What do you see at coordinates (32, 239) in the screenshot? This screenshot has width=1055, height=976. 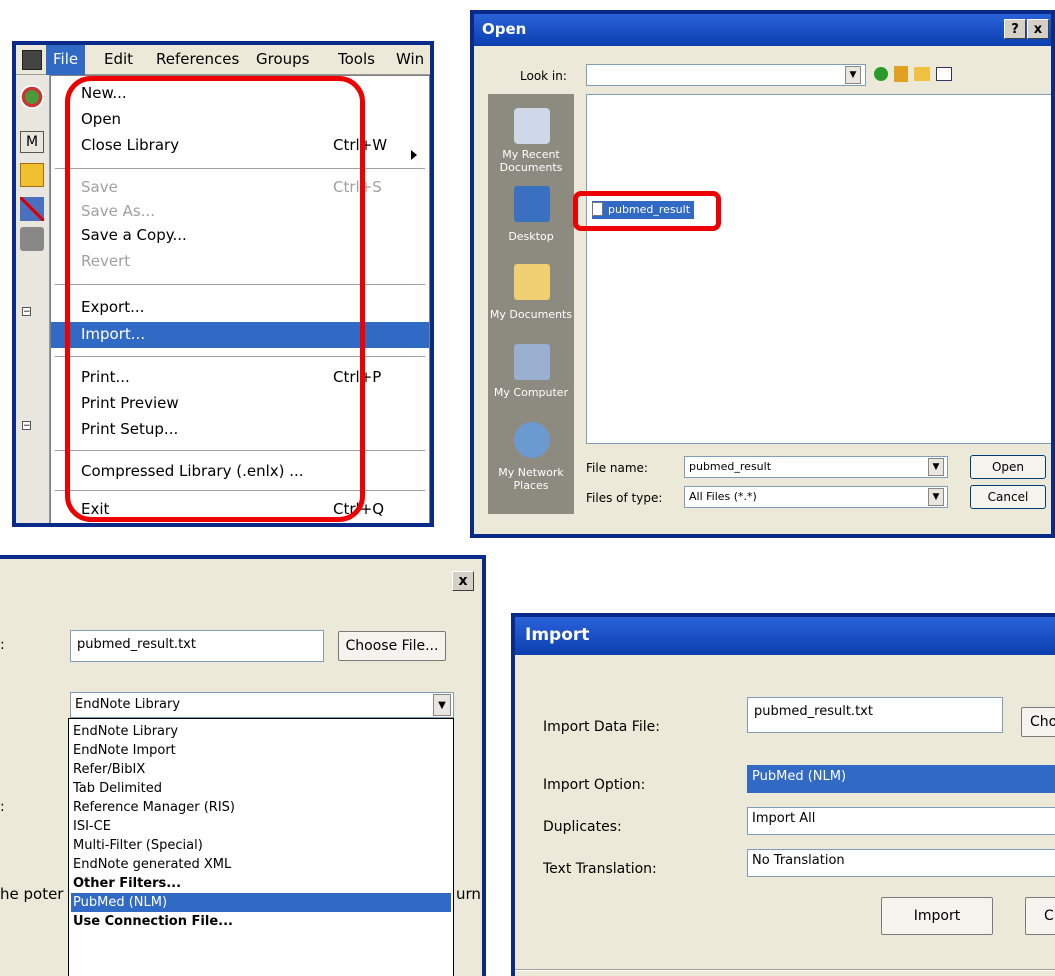 I see `trash-icon` at bounding box center [32, 239].